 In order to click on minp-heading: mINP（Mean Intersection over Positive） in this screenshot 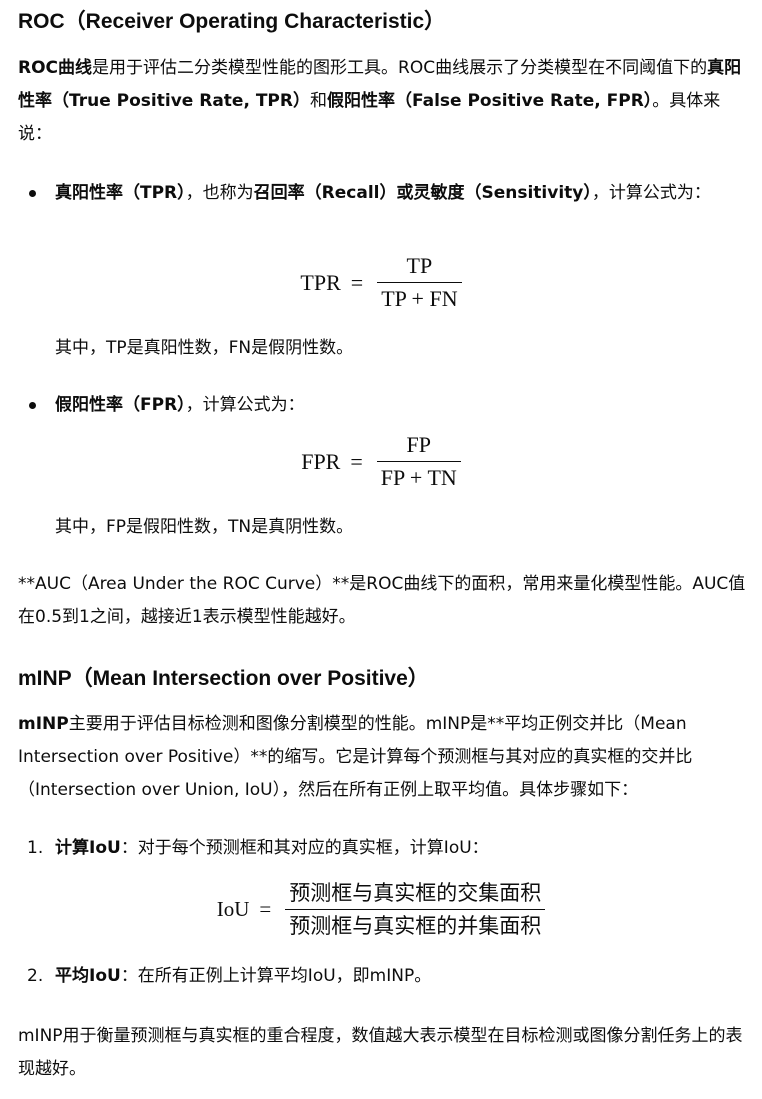, I will do `click(223, 678)`.